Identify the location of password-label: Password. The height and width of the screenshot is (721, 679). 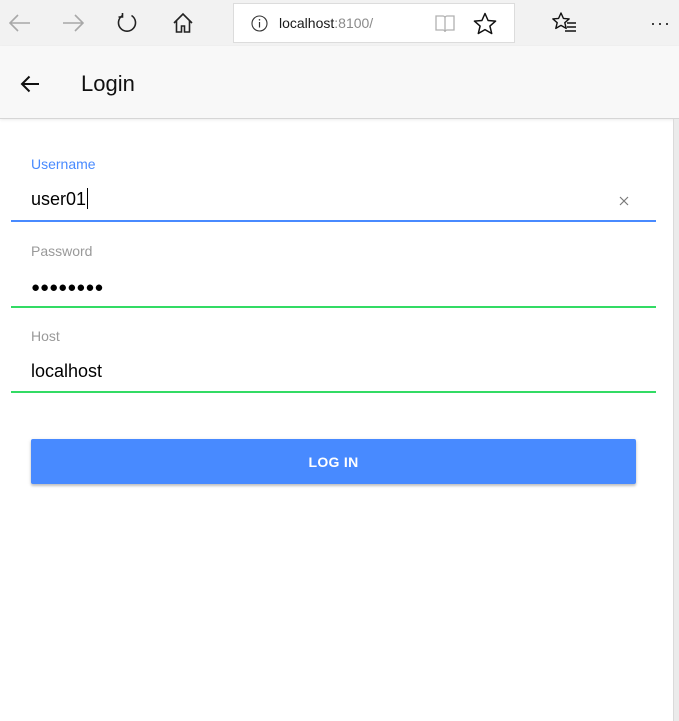
(62, 251).